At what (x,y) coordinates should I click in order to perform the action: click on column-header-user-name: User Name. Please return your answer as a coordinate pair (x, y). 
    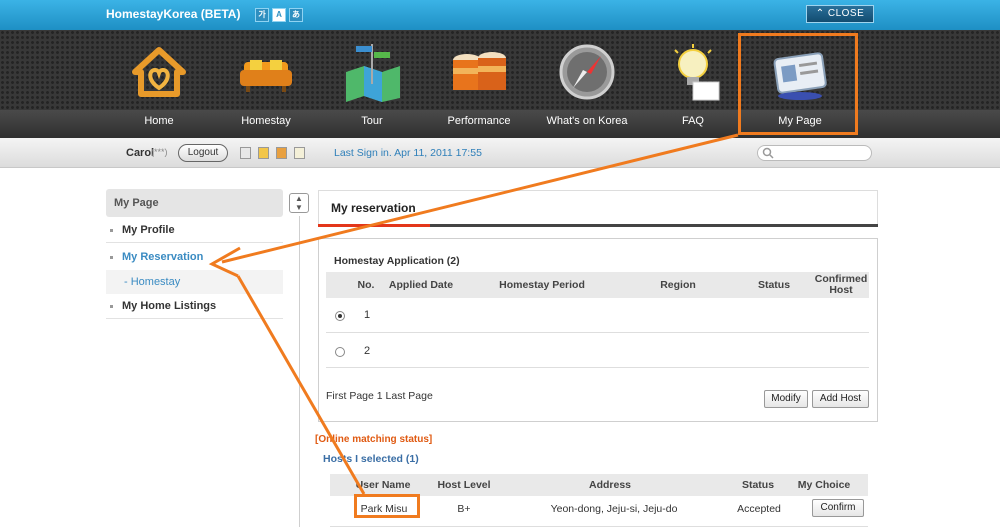
    Looking at the image, I should click on (383, 485).